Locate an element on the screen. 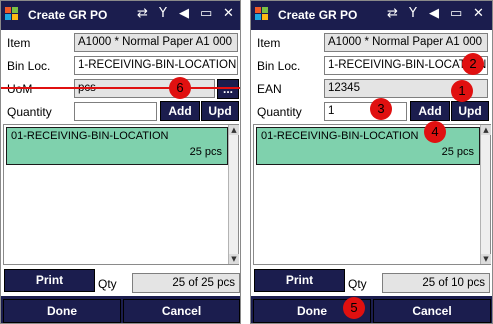 This screenshot has width=493, height=324. ean-label: EAN is located at coordinates (269, 89).